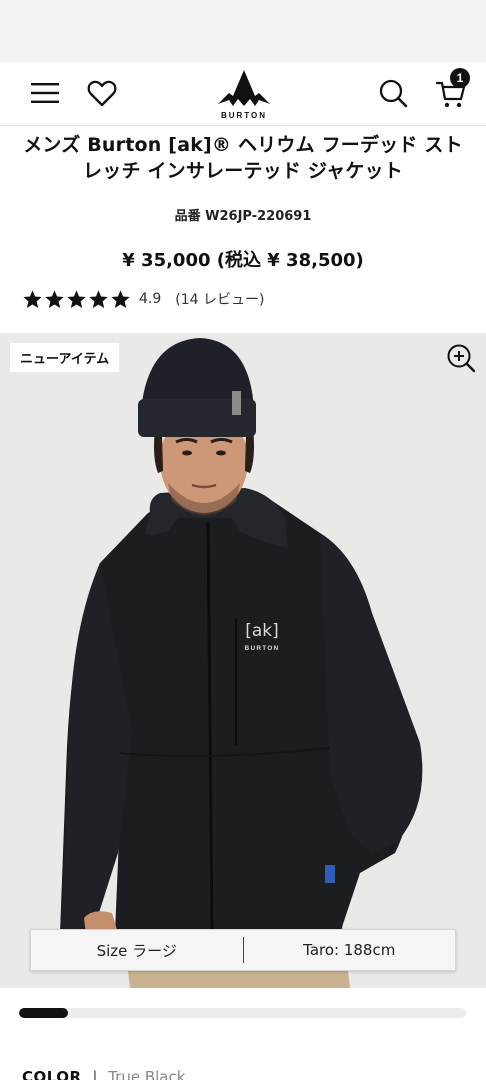 Image resolution: width=486 pixels, height=1080 pixels. I want to click on search-button, so click(393, 93).